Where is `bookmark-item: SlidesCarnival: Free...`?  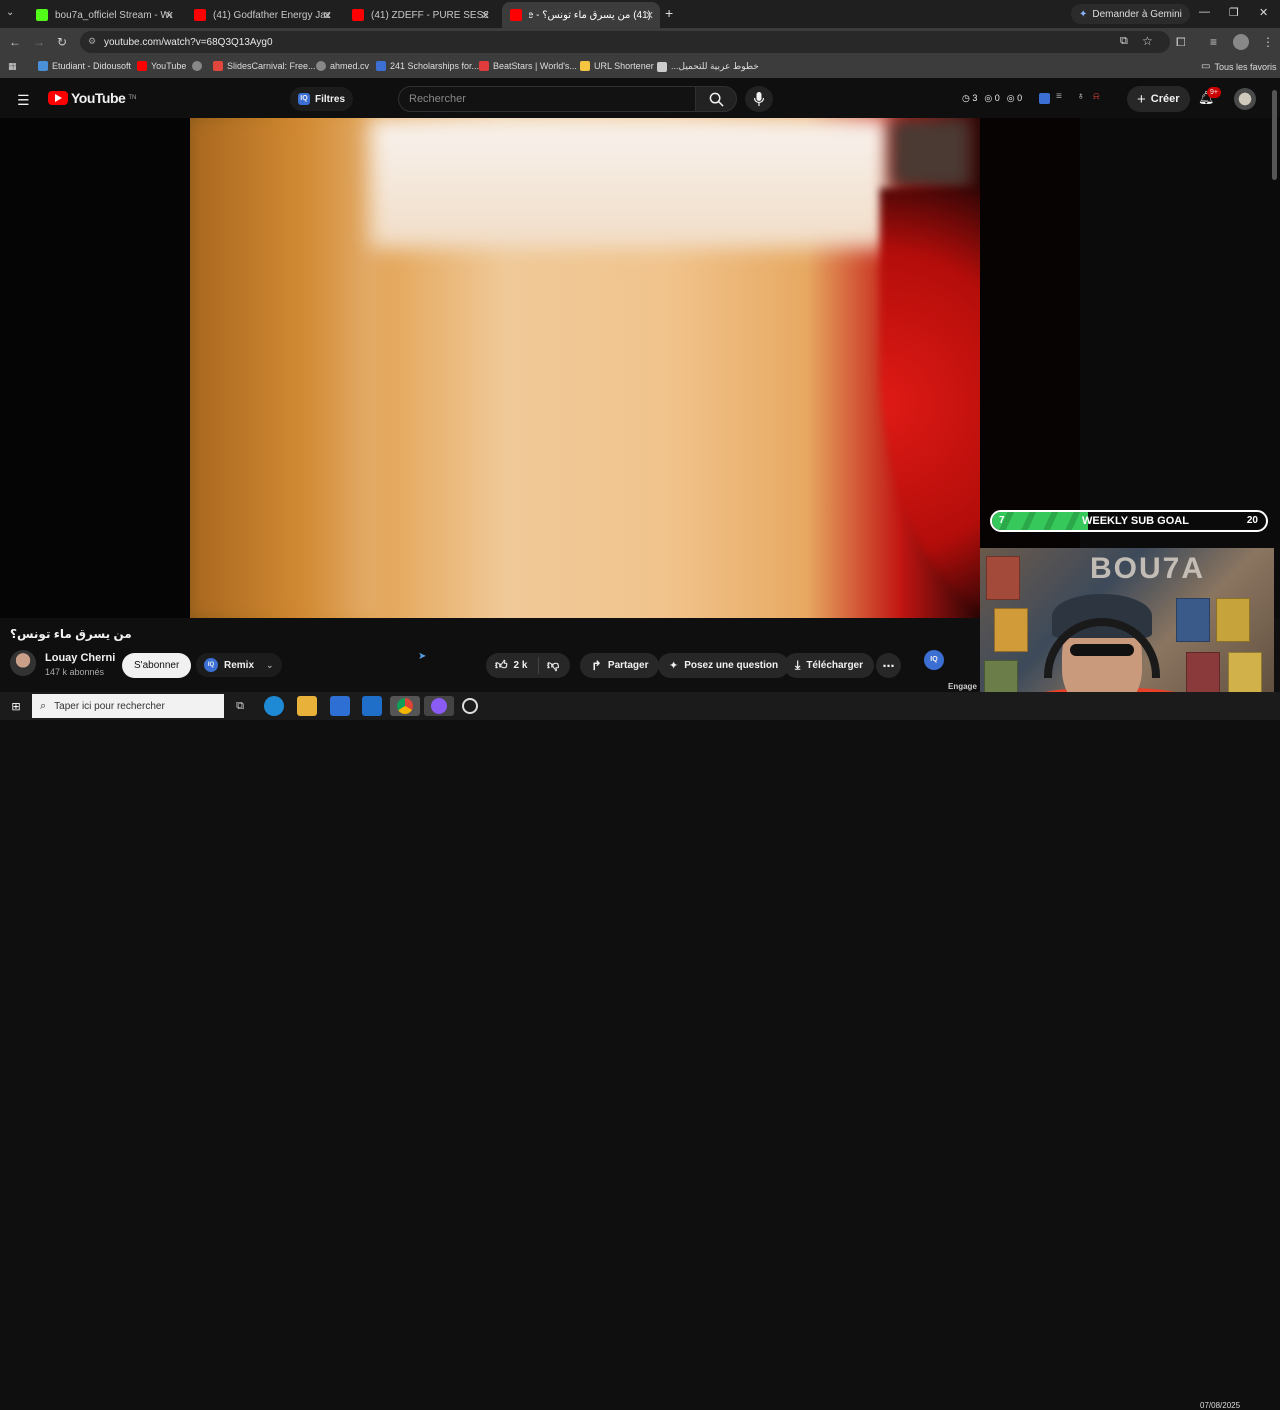
bookmark-item: SlidesCarnival: Free... is located at coordinates (264, 66).